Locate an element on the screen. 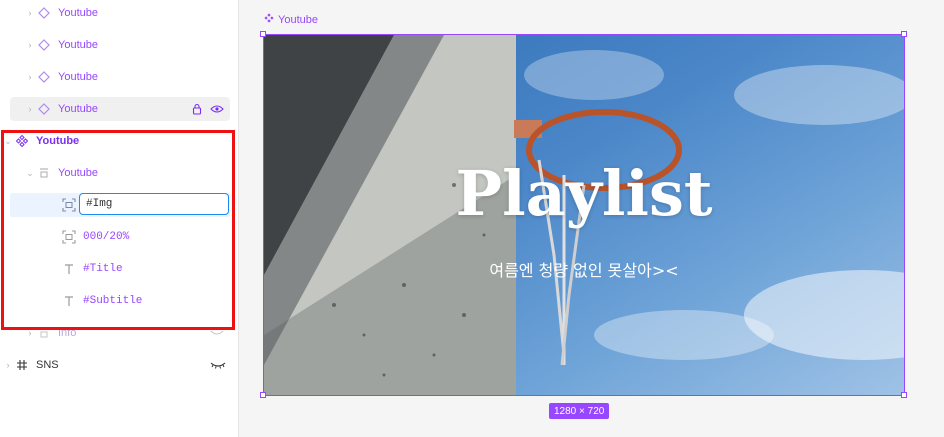 This screenshot has height=437, width=944. layer-row-subtitle: #Subtitle is located at coordinates (101, 301).